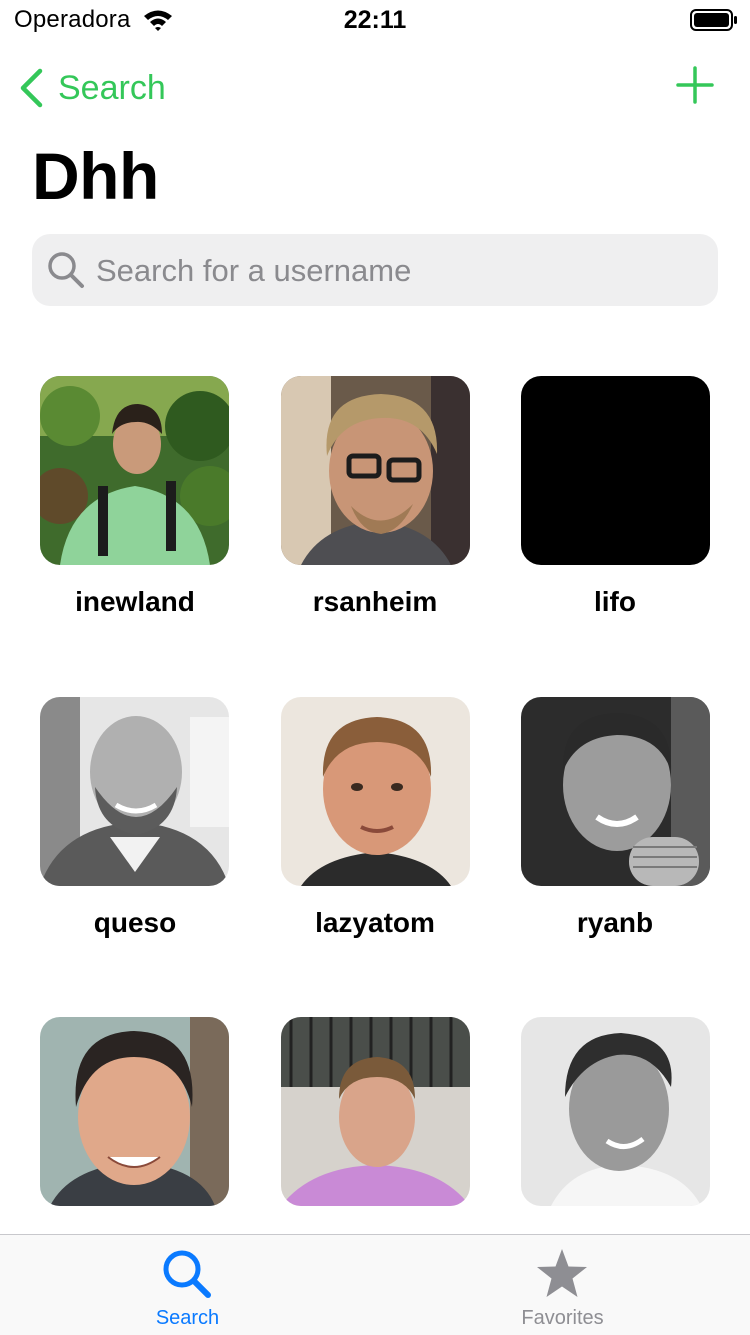  I want to click on username-label: lifo, so click(615, 601).